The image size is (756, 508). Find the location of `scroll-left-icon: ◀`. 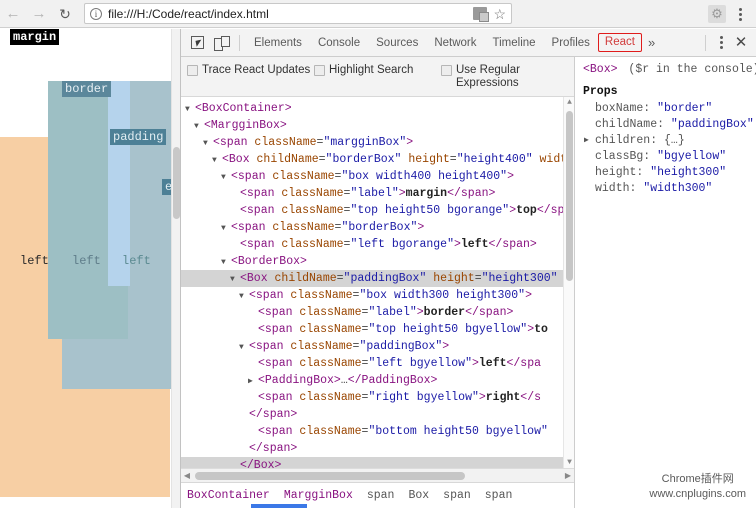

scroll-left-icon: ◀ is located at coordinates (187, 475).